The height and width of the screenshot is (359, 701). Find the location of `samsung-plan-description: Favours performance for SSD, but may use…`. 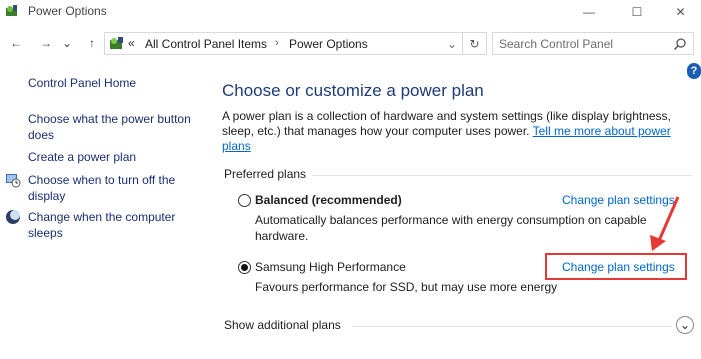

samsung-plan-description: Favours performance for SSD, but may use… is located at coordinates (406, 287).